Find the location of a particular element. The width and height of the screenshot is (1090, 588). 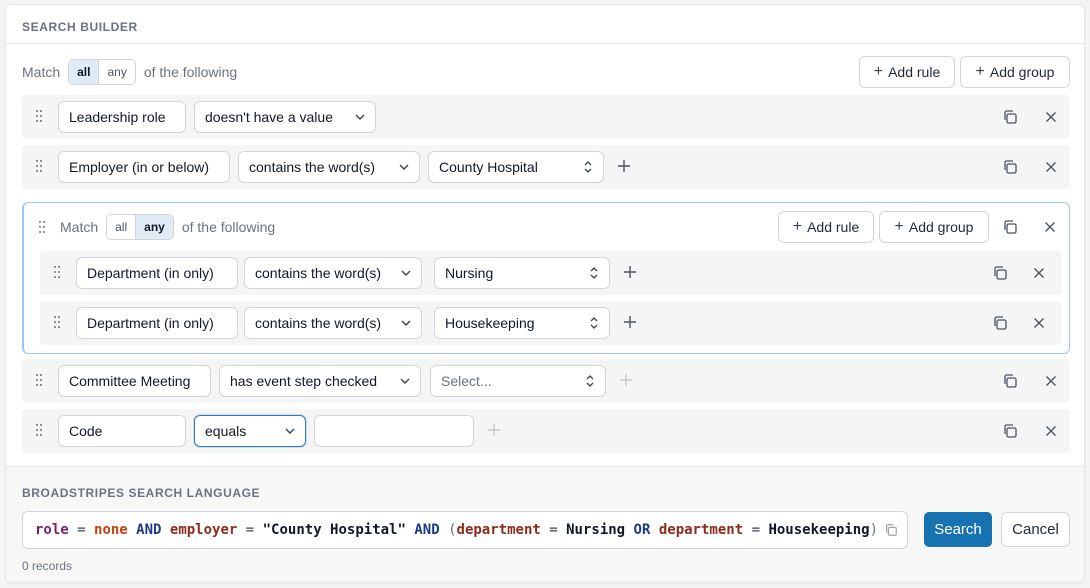

value-label: Nursing is located at coordinates (469, 273).